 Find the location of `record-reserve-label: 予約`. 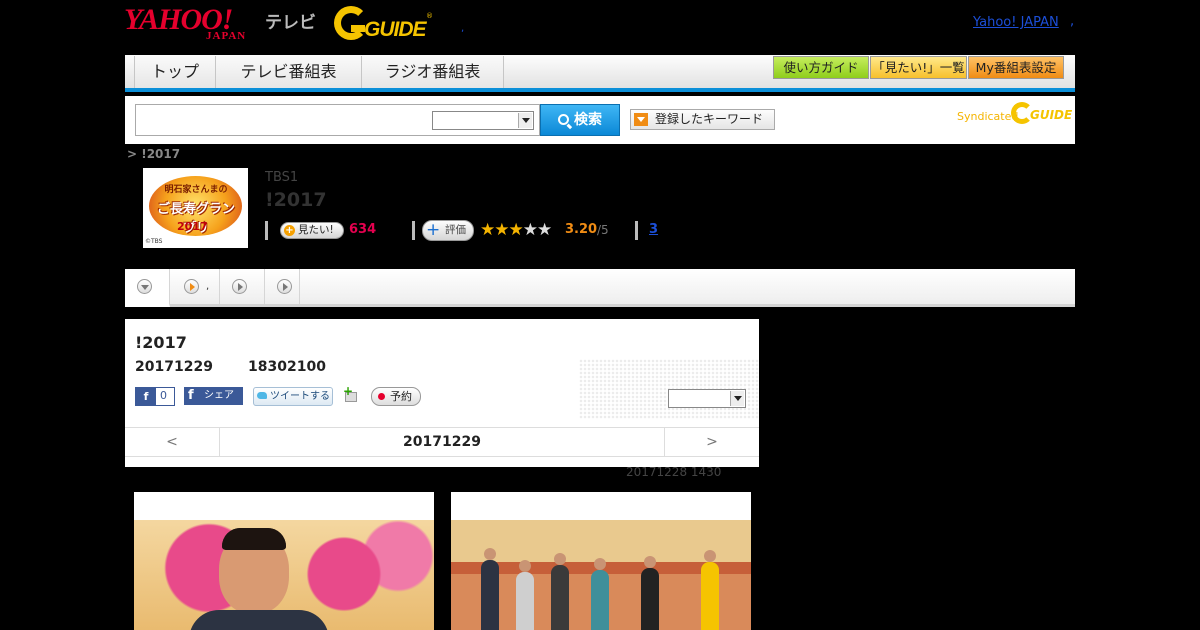

record-reserve-label: 予約 is located at coordinates (401, 396).